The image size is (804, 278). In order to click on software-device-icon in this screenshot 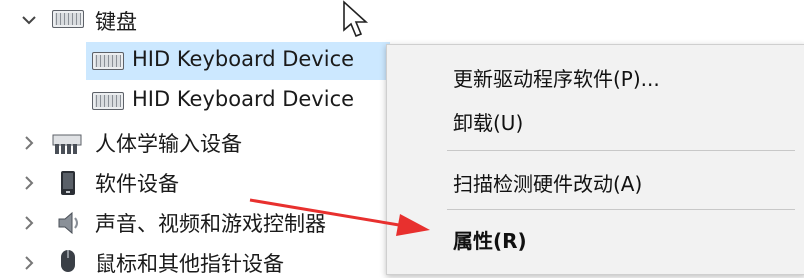, I will do `click(72, 182)`.